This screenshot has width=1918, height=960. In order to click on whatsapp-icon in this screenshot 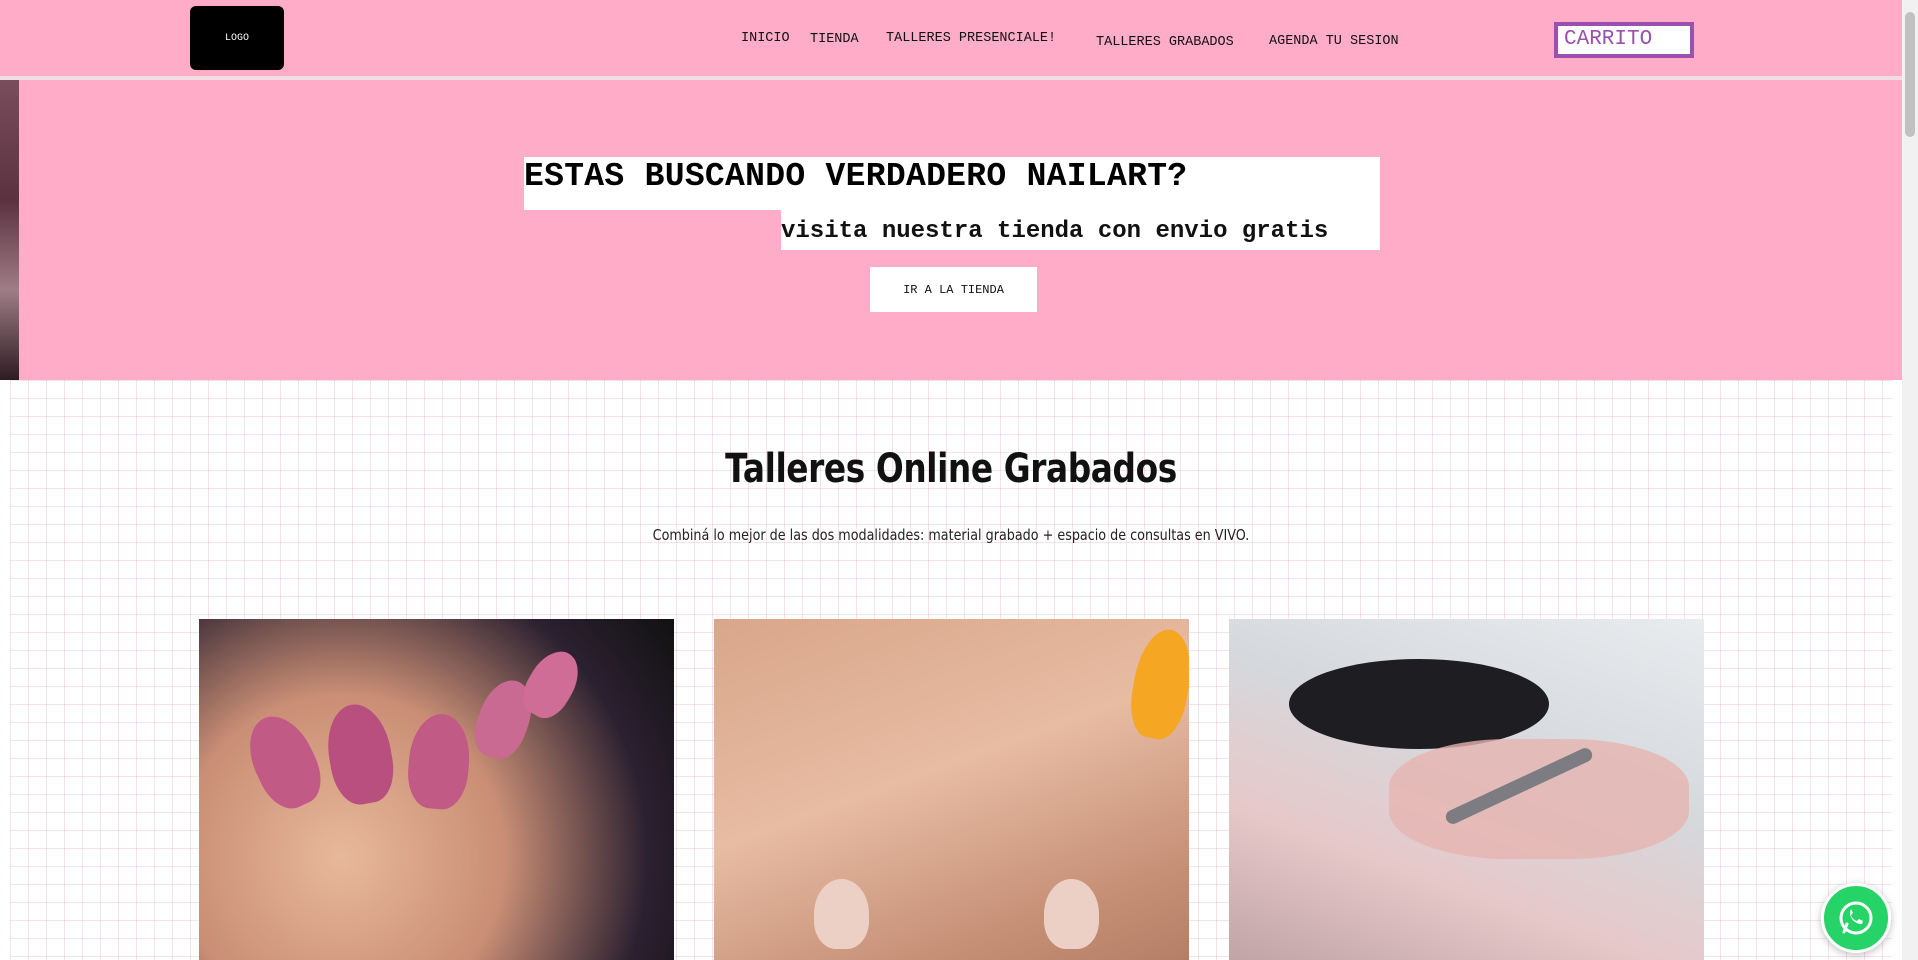, I will do `click(1856, 918)`.